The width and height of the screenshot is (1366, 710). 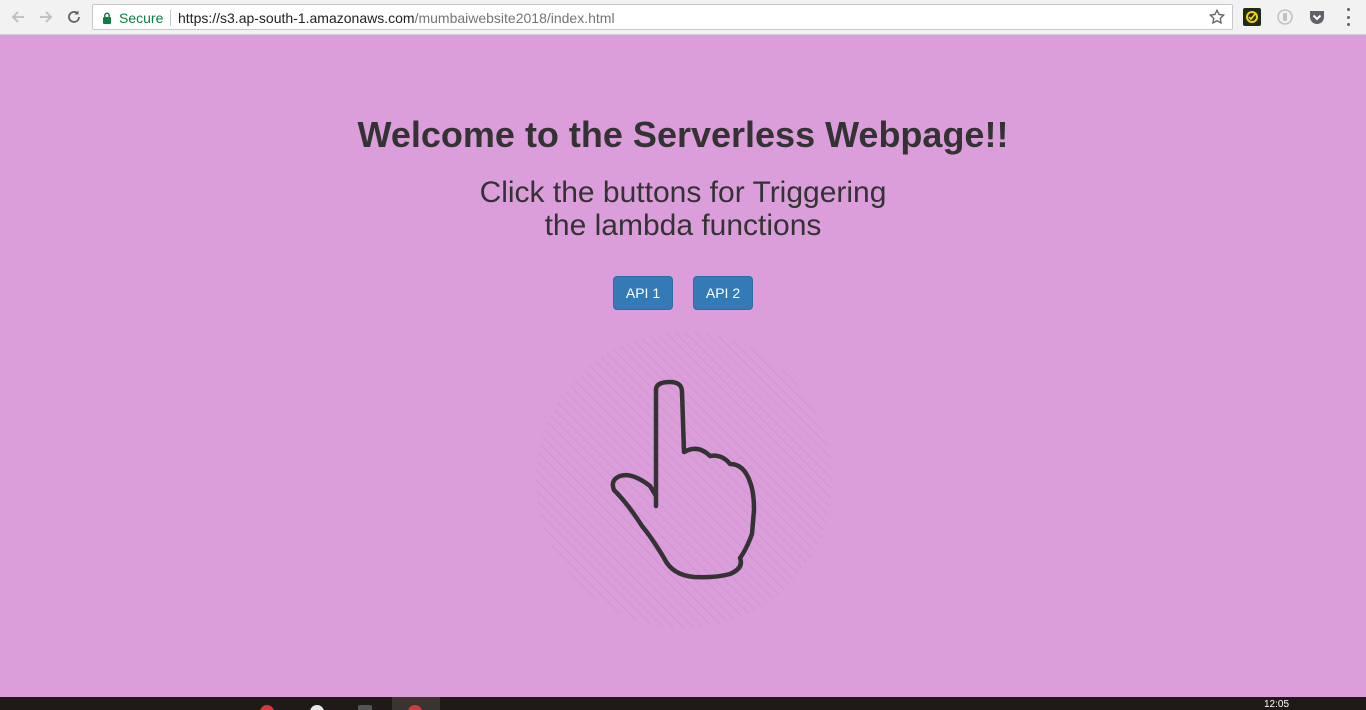 What do you see at coordinates (415, 707) in the screenshot?
I see `chrome-app-icon` at bounding box center [415, 707].